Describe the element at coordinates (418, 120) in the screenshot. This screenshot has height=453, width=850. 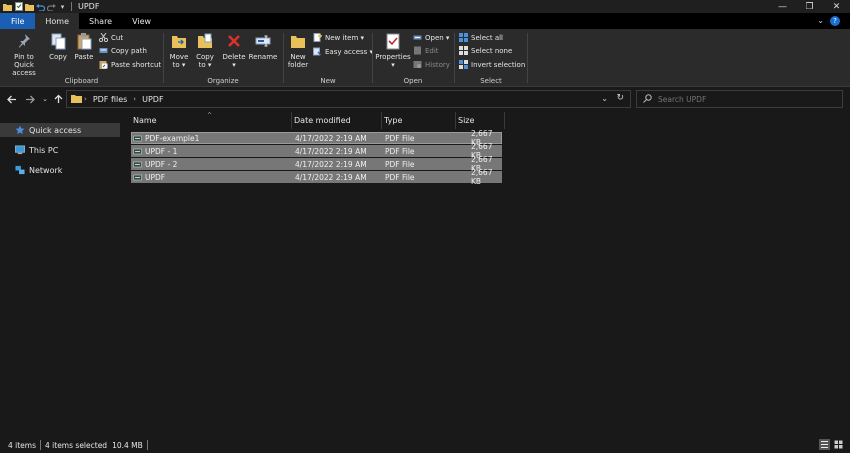
I see `column-header-type: Type` at that location.